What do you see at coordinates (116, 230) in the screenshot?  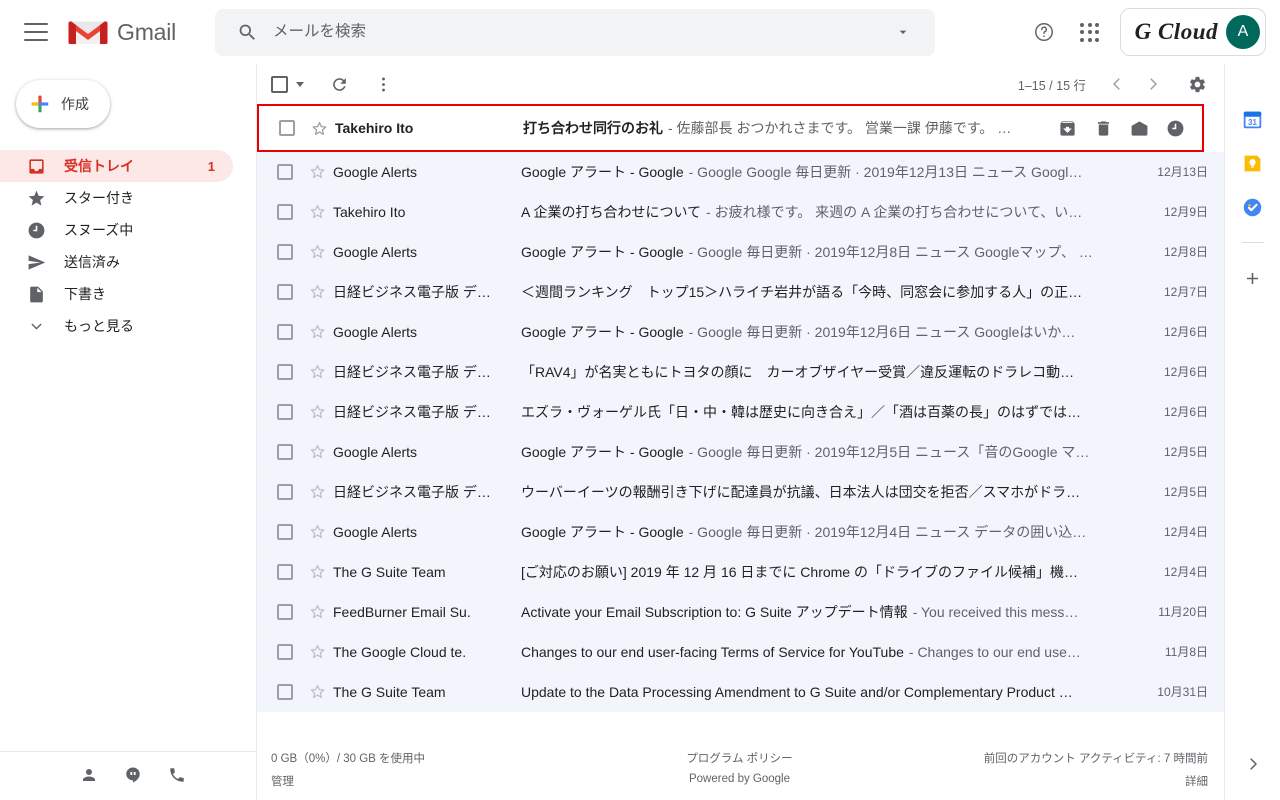 I see `sidebar-item-snoozed: スヌーズ中` at bounding box center [116, 230].